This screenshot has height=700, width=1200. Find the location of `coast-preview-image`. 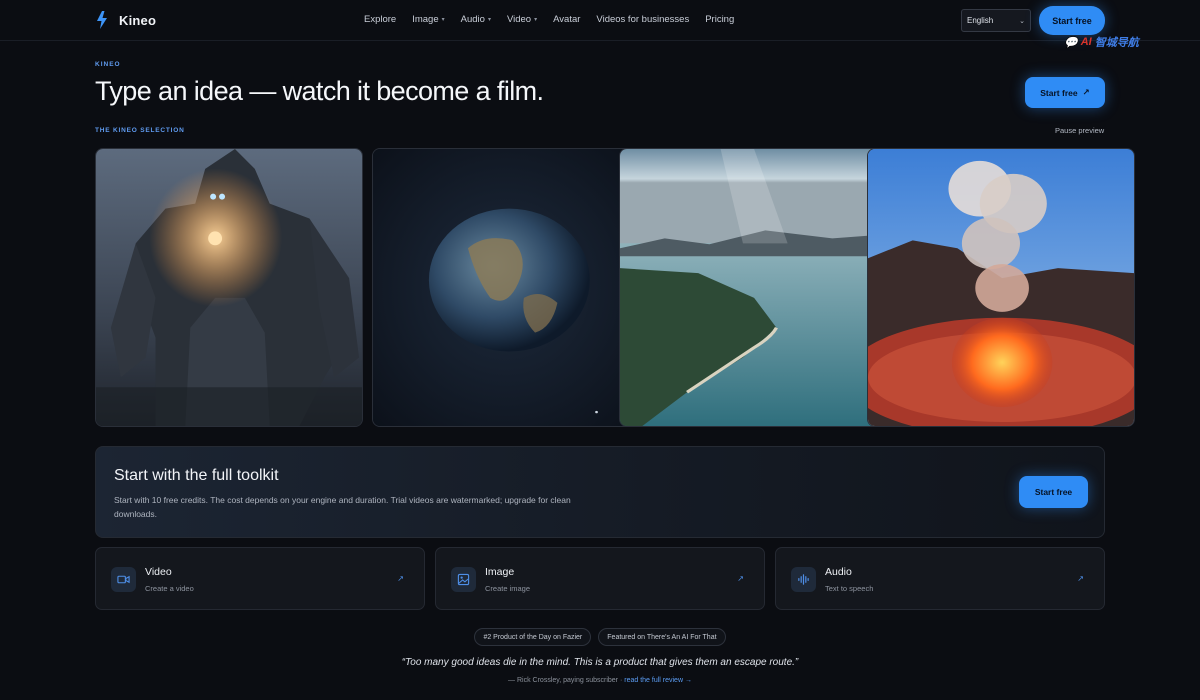

coast-preview-image is located at coordinates (753, 287).